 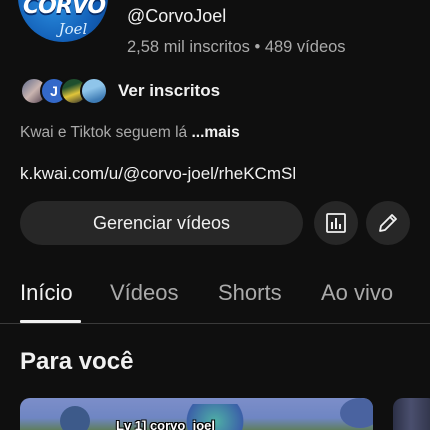 I want to click on edit-button, so click(x=388, y=223).